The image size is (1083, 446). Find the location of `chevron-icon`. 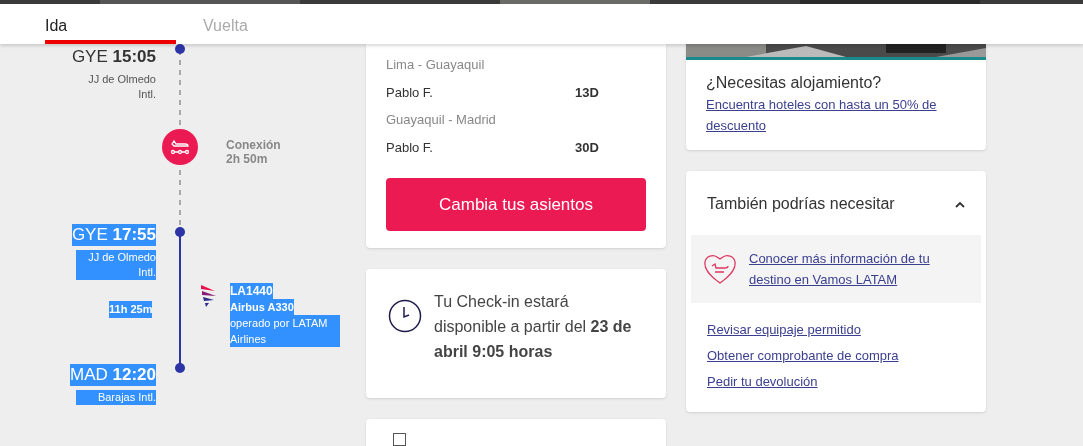

chevron-icon is located at coordinates (960, 204).